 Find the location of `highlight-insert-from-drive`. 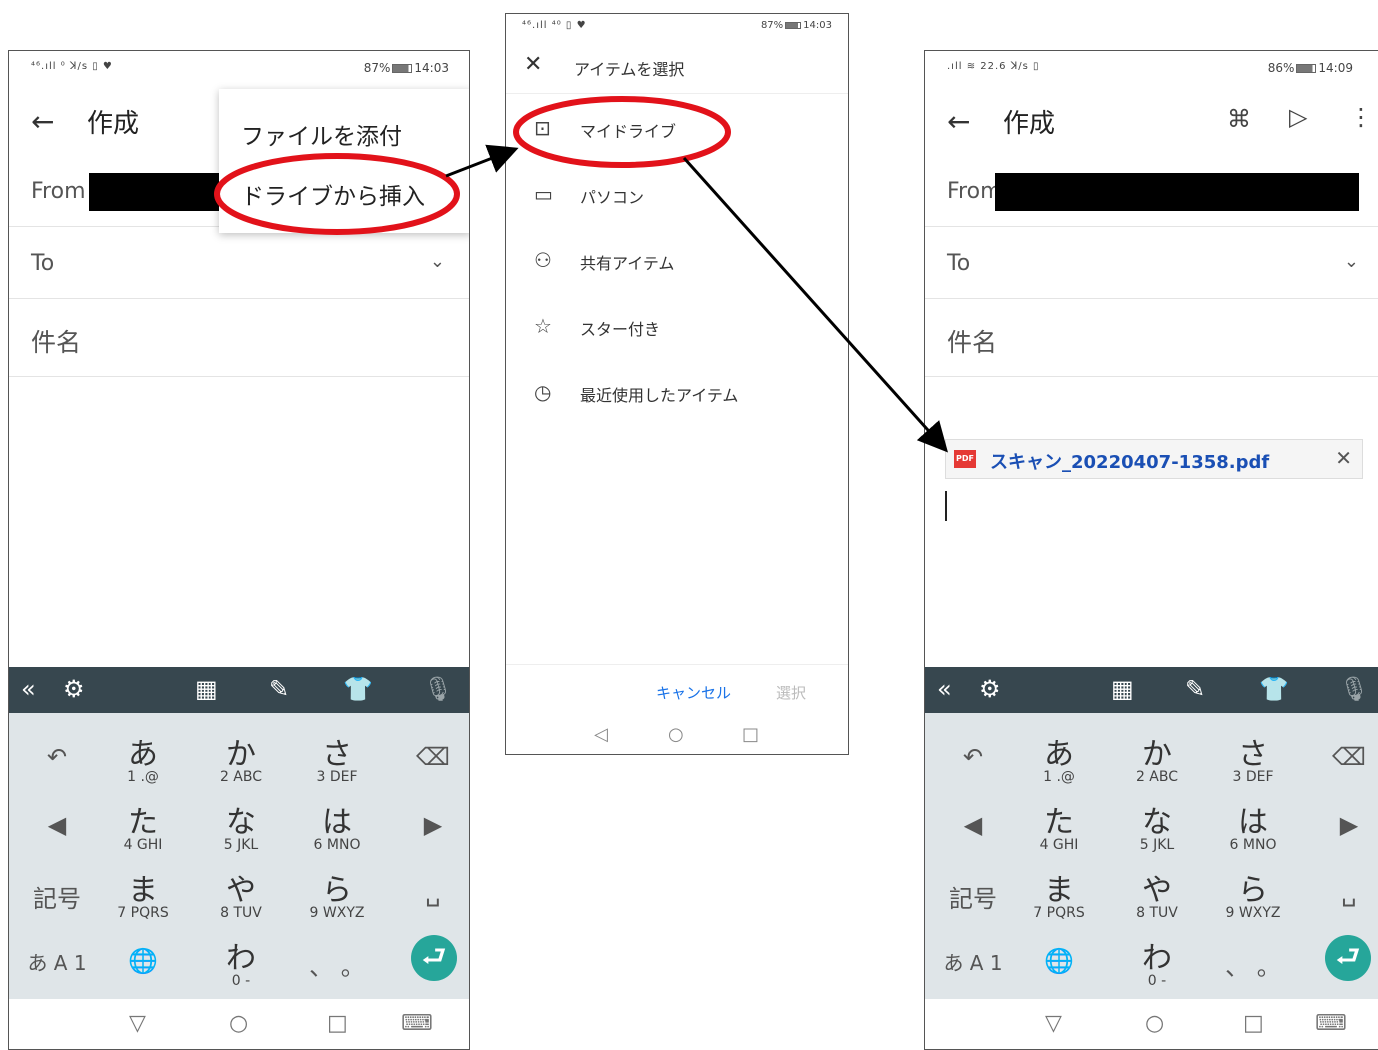

highlight-insert-from-drive is located at coordinates (337, 194).